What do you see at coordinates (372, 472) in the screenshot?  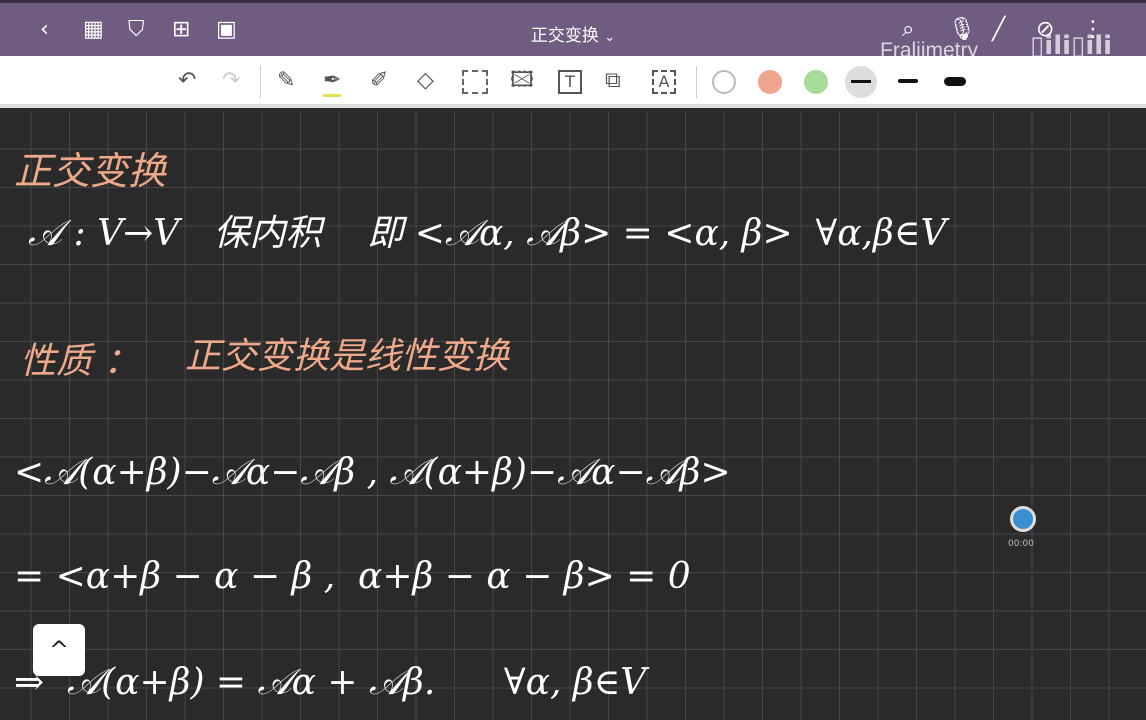 I see `proof-line-1: <𝒜(α+β)−𝒜α−𝒜β , 𝒜(α+β)−𝒜α−𝒜β>` at bounding box center [372, 472].